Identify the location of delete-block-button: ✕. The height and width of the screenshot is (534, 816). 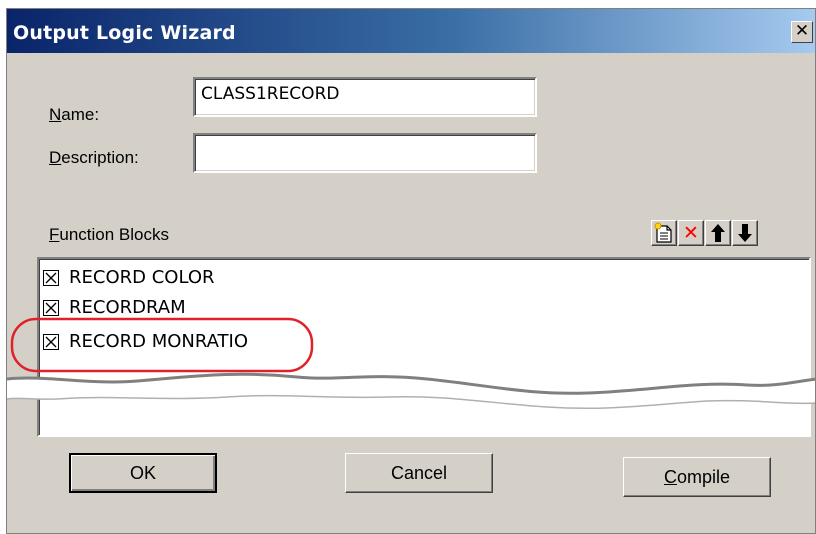
(691, 233).